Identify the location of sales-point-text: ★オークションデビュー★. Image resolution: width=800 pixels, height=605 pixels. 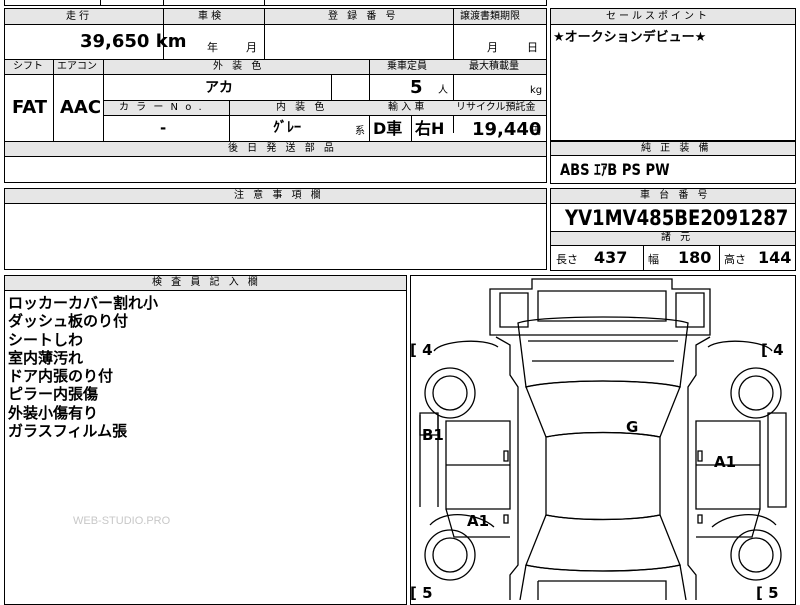
(630, 37).